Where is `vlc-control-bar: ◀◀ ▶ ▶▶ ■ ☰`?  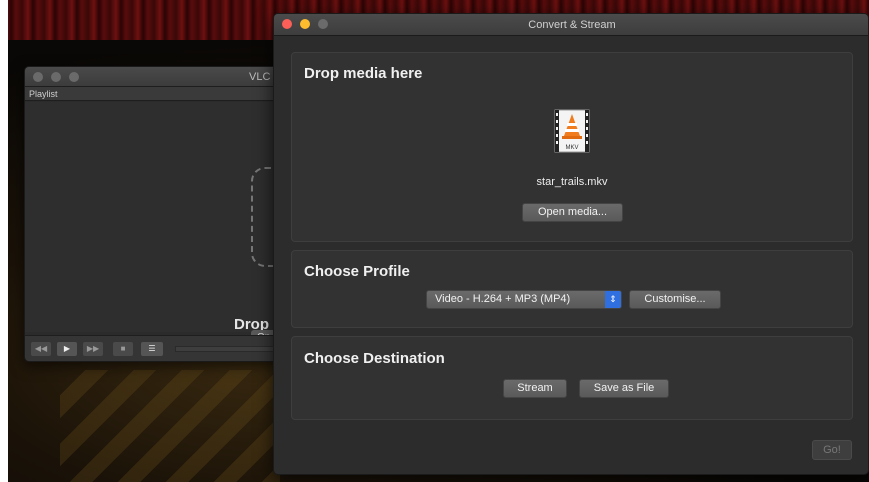
vlc-control-bar: ◀◀ ▶ ▶▶ ■ ☰ is located at coordinates (154, 348).